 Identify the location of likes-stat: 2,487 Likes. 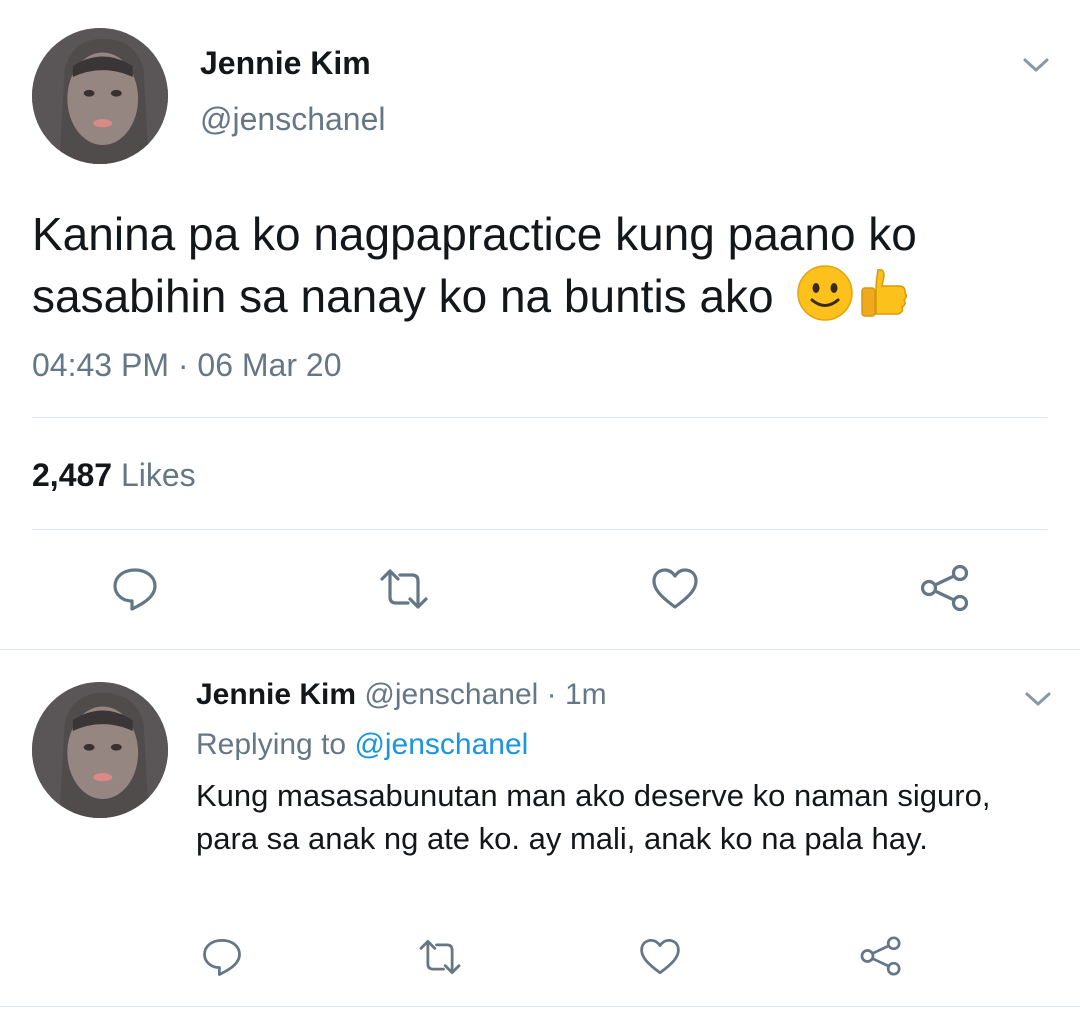
(114, 475).